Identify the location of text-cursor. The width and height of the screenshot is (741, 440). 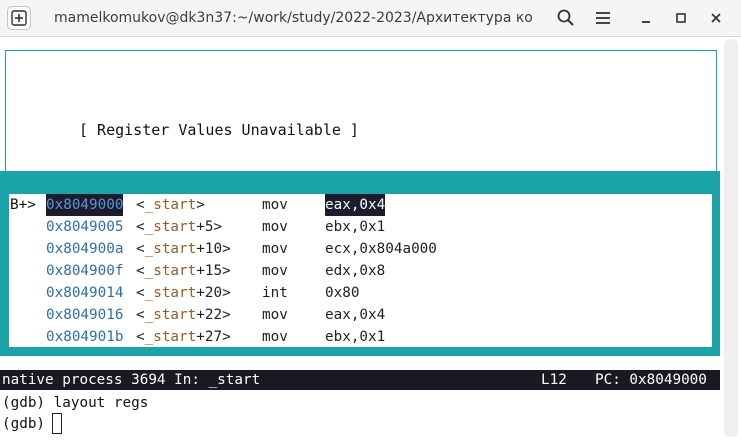
(57, 423).